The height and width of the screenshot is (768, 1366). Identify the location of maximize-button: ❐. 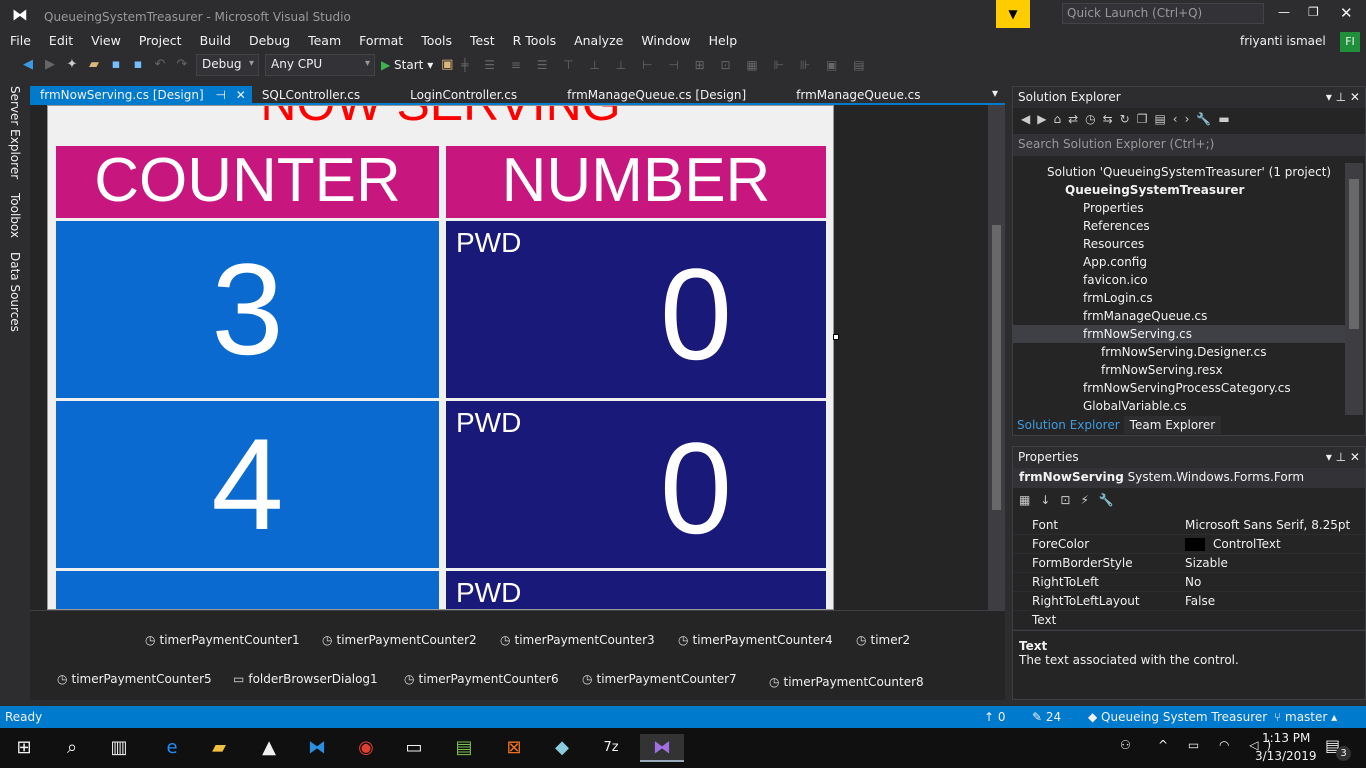
(1313, 12).